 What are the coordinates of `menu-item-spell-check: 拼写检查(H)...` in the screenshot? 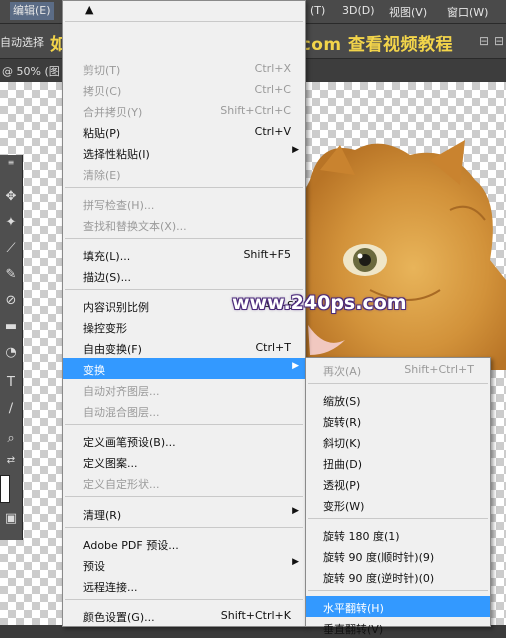 It's located at (184, 203).